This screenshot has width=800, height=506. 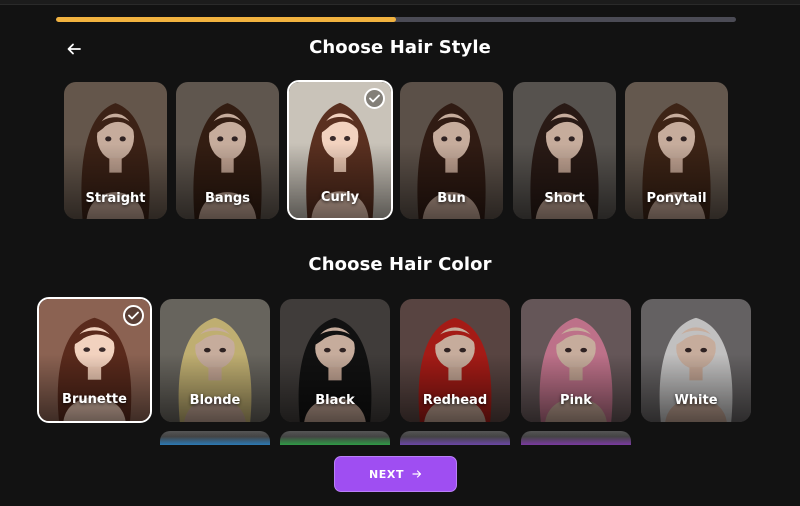 What do you see at coordinates (94, 399) in the screenshot?
I see `hair-color-label: Brunette` at bounding box center [94, 399].